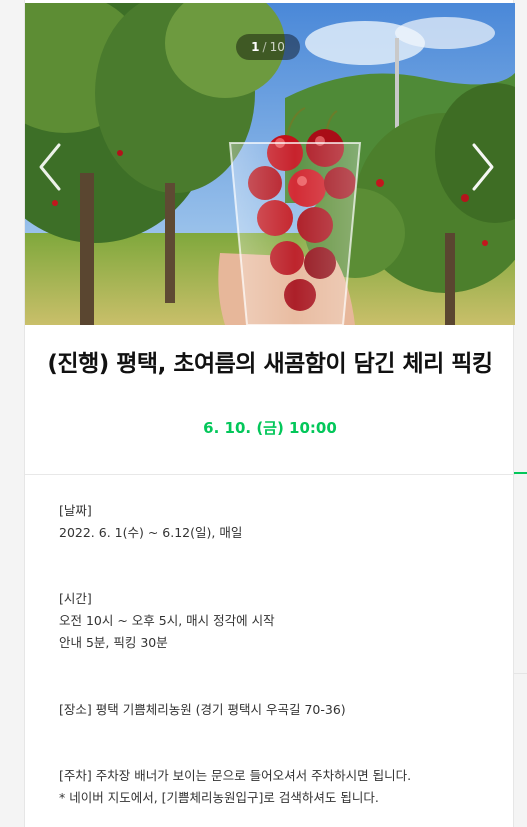 This screenshot has width=527, height=827. I want to click on date-heading: [날짜], so click(75, 510).